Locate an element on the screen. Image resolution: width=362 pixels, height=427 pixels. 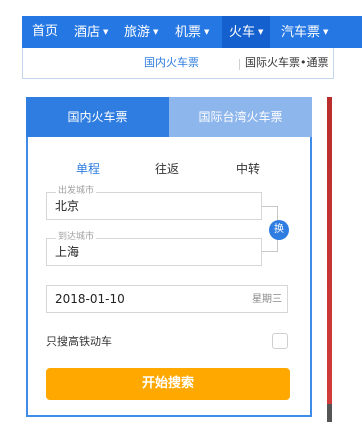
high-speed-only-label: 只搜高铁动车 is located at coordinates (79, 341).